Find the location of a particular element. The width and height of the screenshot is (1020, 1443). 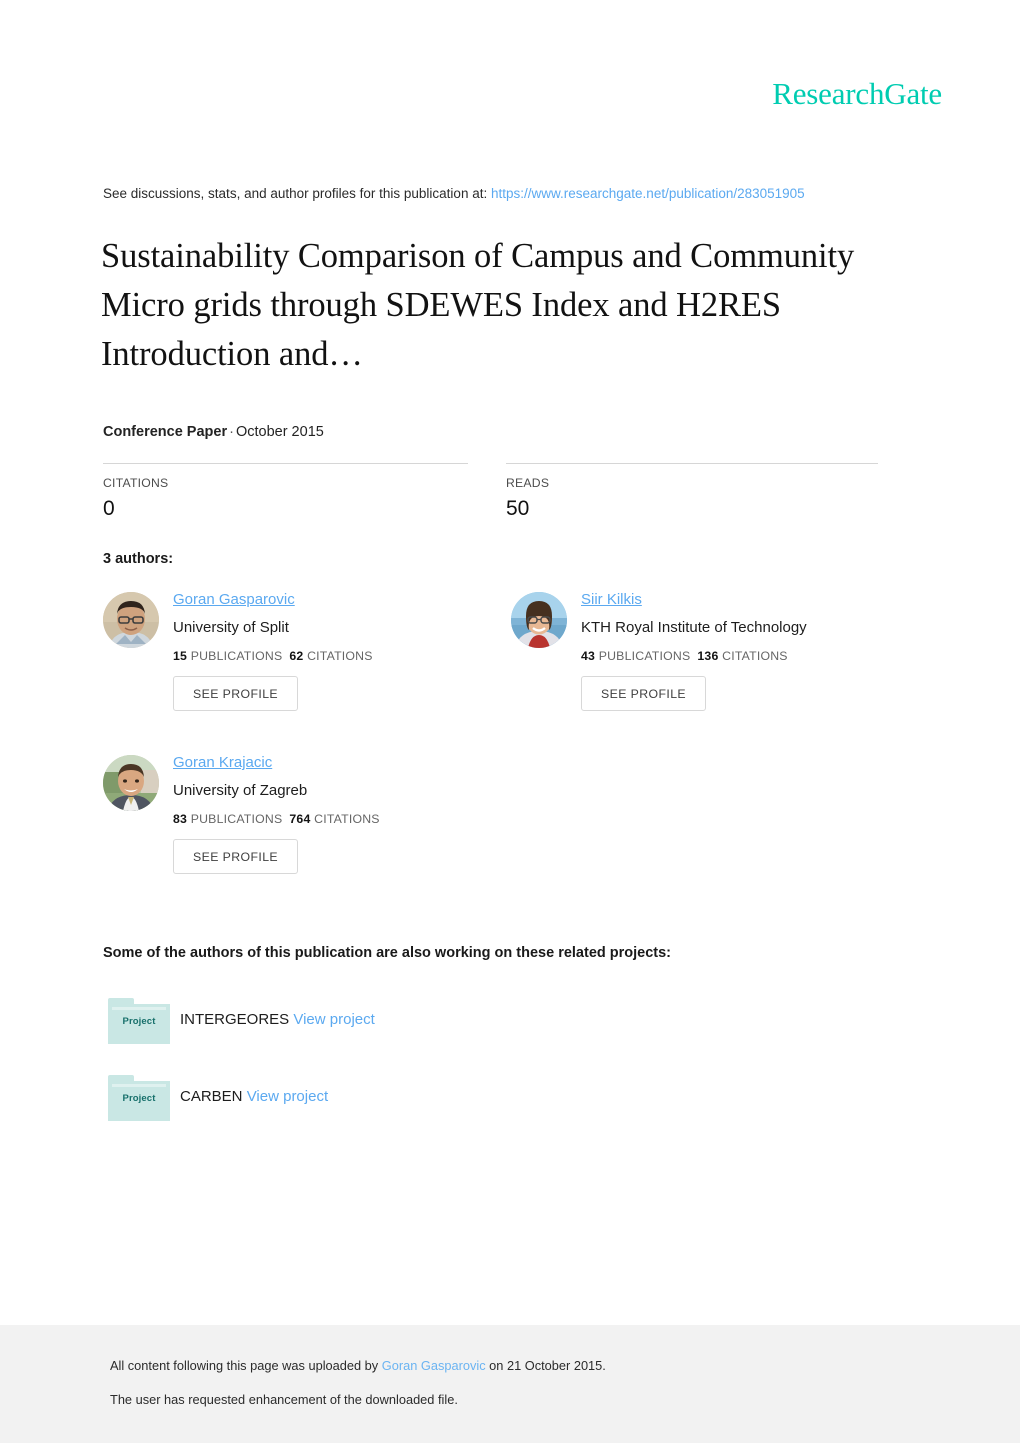

author-stats: 83 PUBLICATIONS 764 CITATIONS is located at coordinates (338, 819).